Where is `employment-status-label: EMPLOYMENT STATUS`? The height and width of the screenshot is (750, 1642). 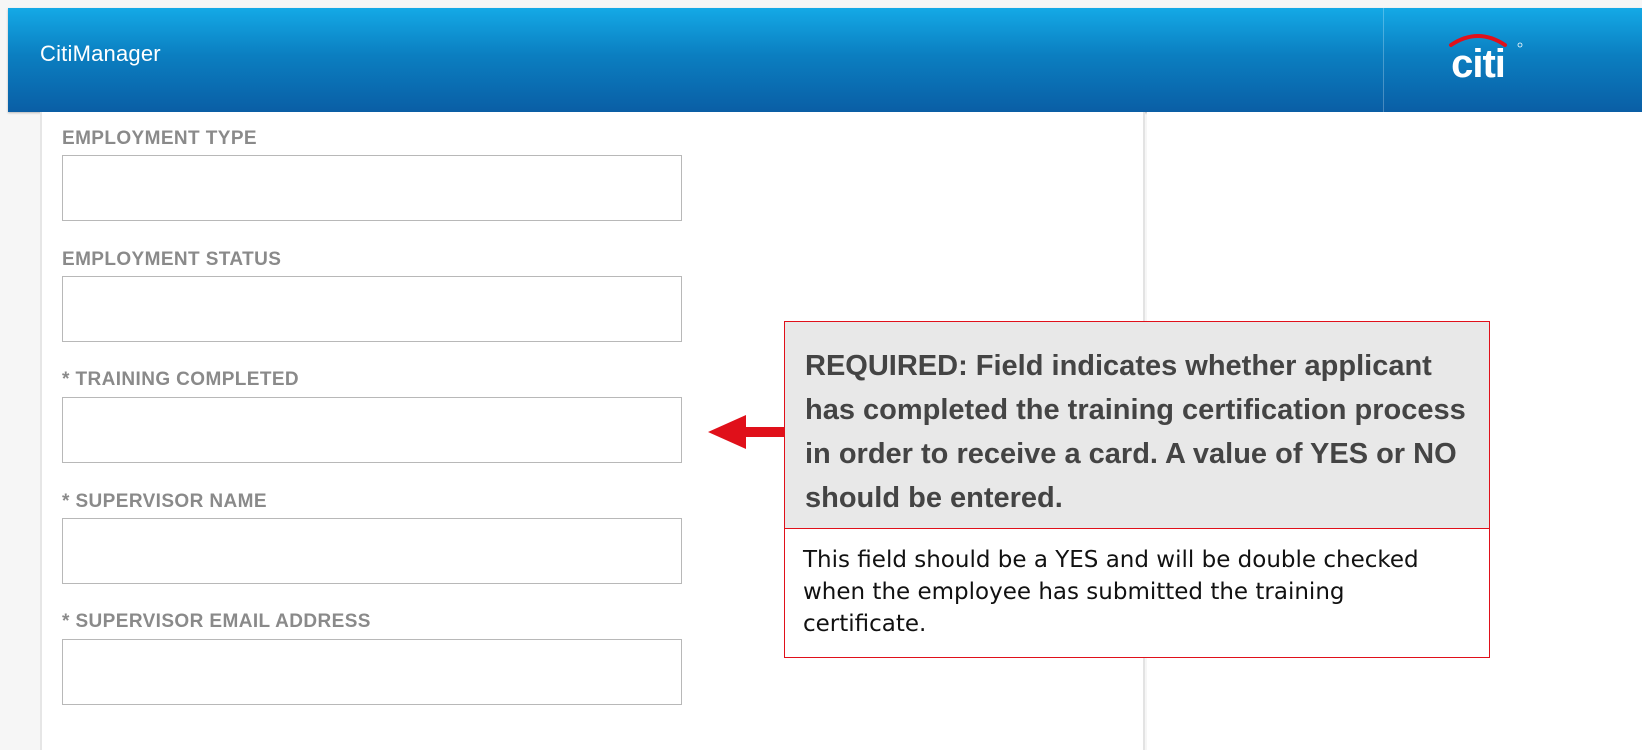 employment-status-label: EMPLOYMENT STATUS is located at coordinates (172, 259).